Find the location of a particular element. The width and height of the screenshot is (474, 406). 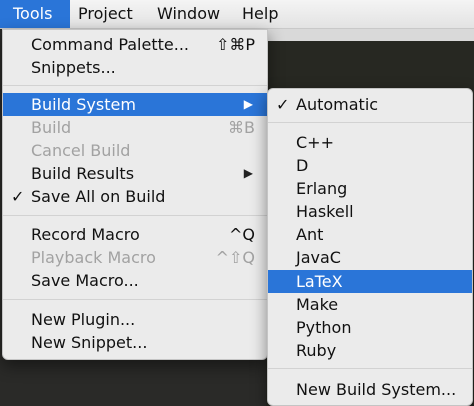

menu-item-playback-macro: Playback Macro ^⇧Q is located at coordinates (135, 257).